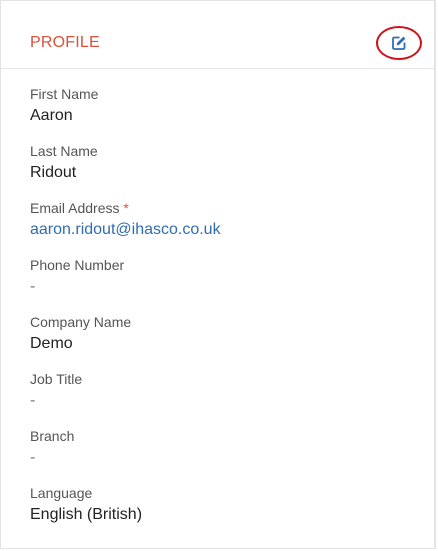 The height and width of the screenshot is (551, 438). I want to click on field-last-name: Last Name Ridout, so click(64, 163).